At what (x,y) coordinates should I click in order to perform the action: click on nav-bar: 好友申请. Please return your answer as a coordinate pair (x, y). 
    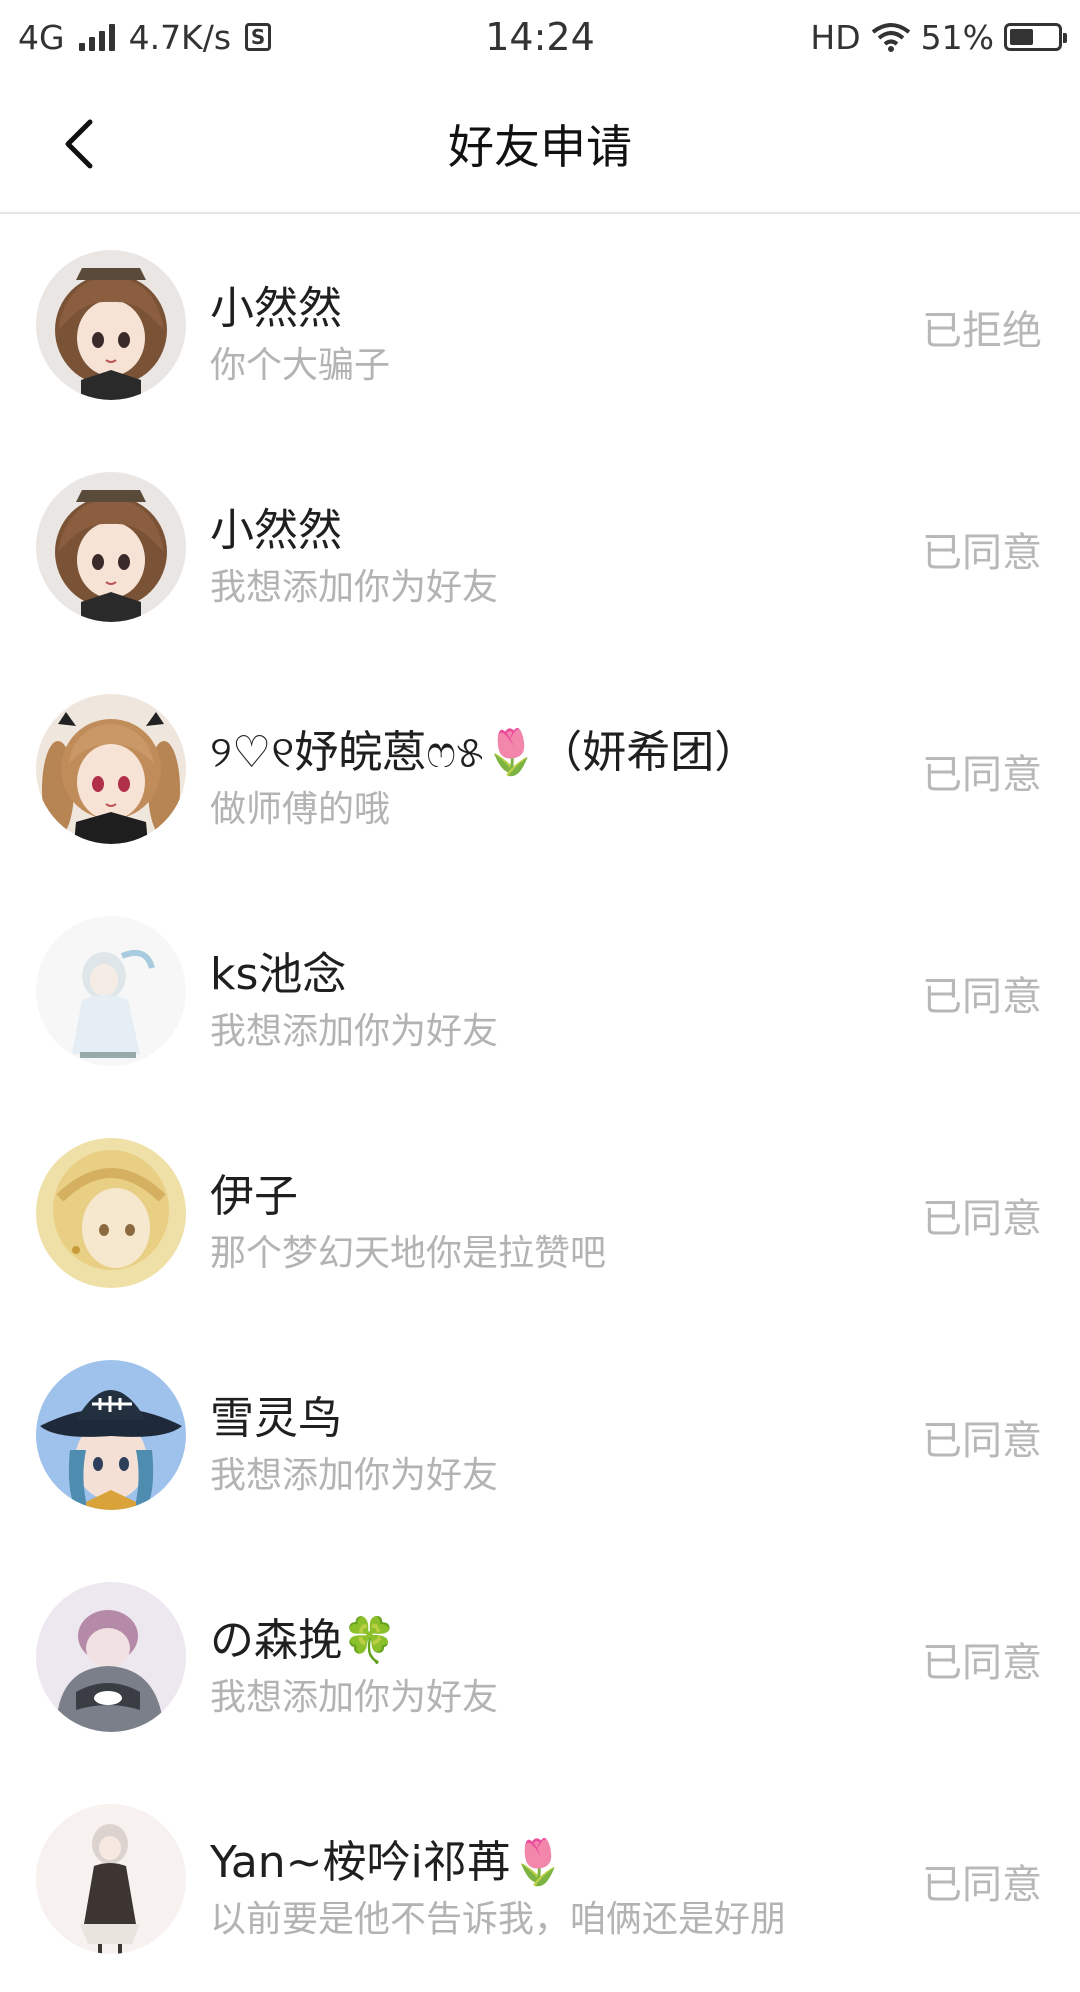
    Looking at the image, I should click on (540, 144).